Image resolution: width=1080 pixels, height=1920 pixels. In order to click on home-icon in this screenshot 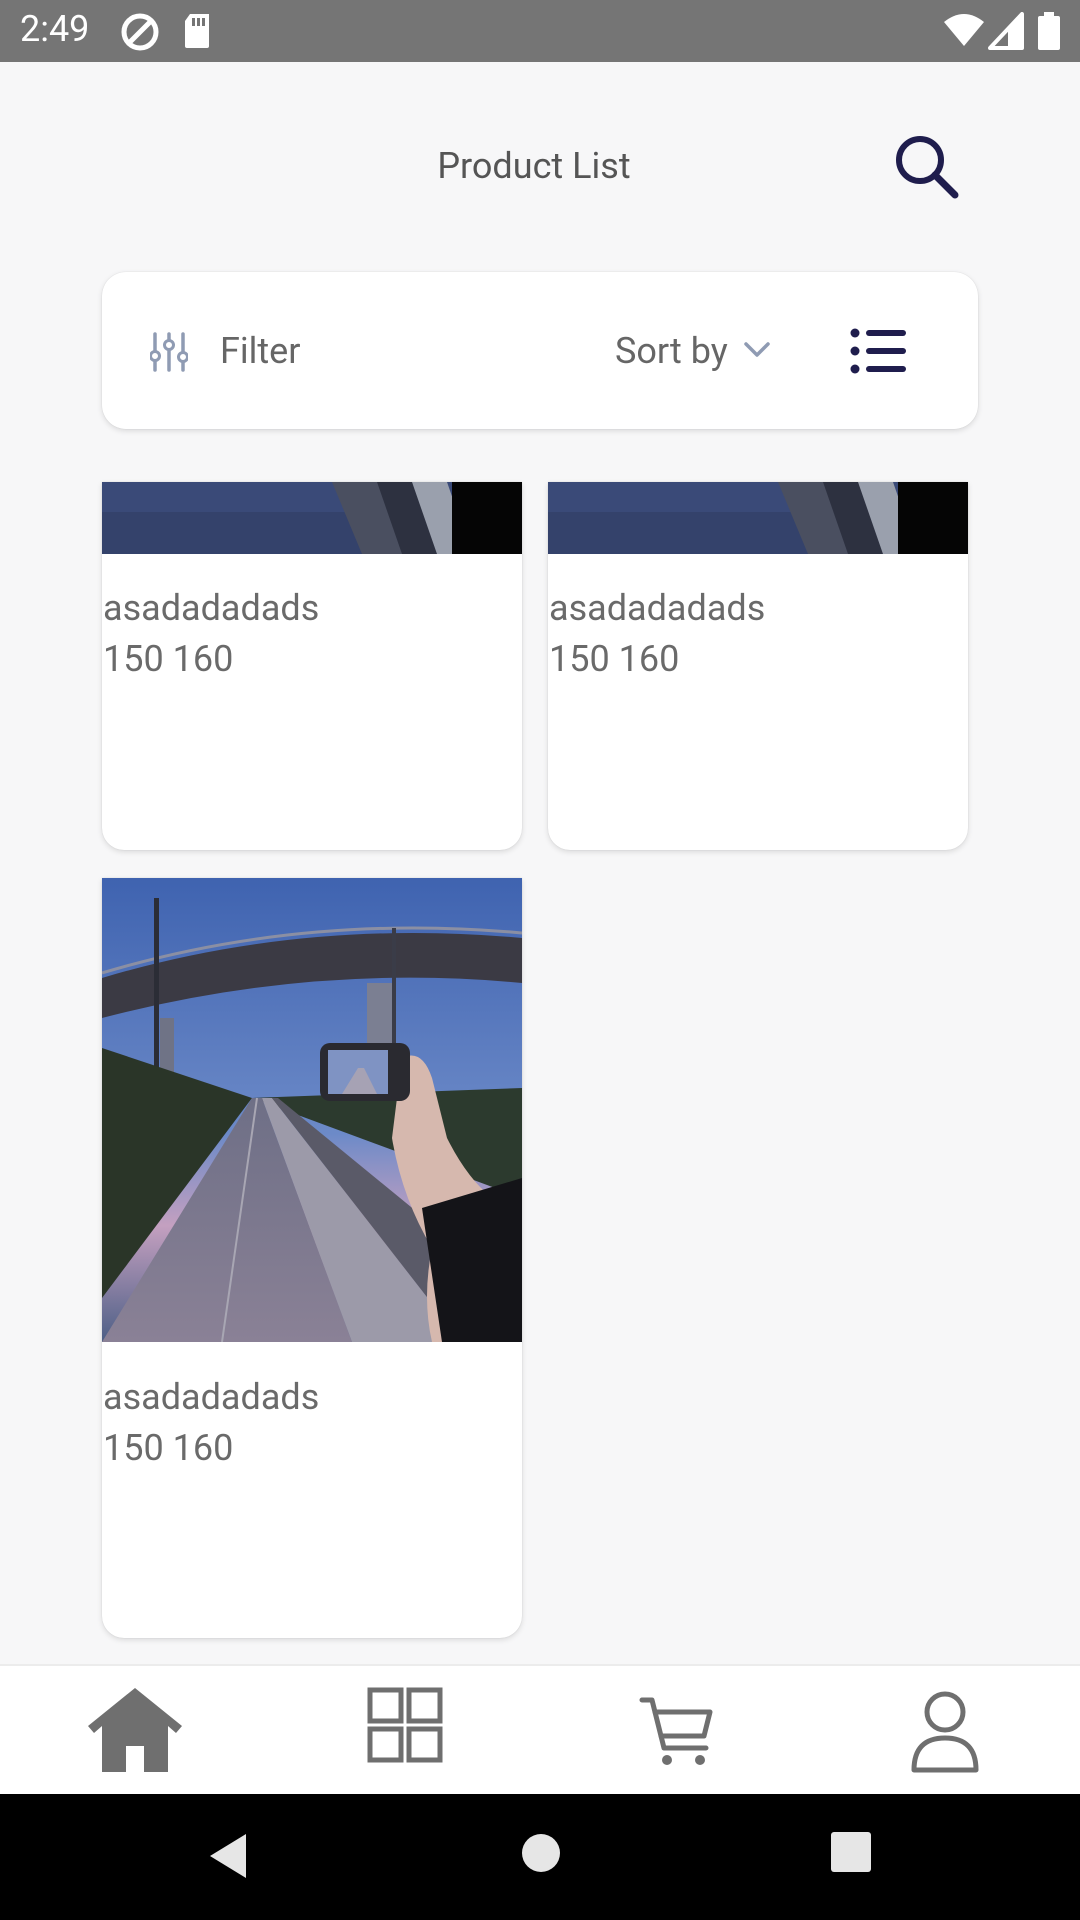, I will do `click(135, 1730)`.